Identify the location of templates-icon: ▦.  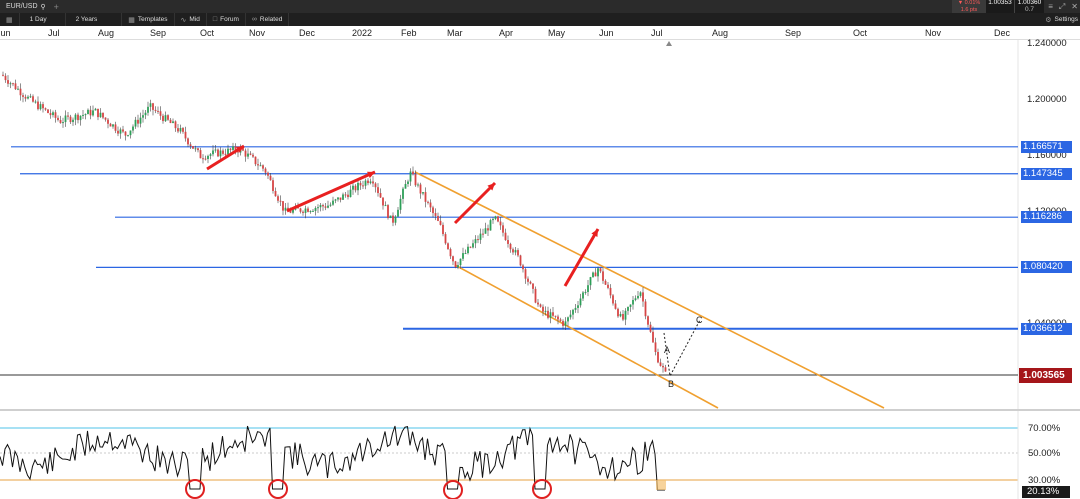
(131, 20).